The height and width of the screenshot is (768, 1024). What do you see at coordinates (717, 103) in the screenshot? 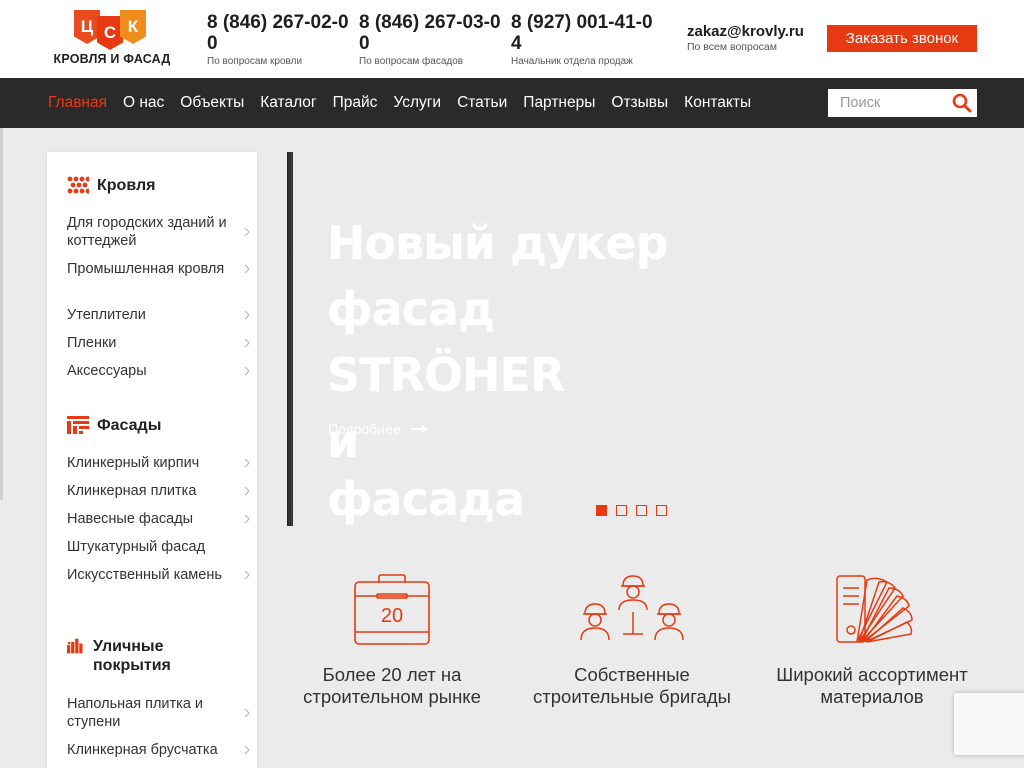
I see `nav-item: Контакты` at bounding box center [717, 103].